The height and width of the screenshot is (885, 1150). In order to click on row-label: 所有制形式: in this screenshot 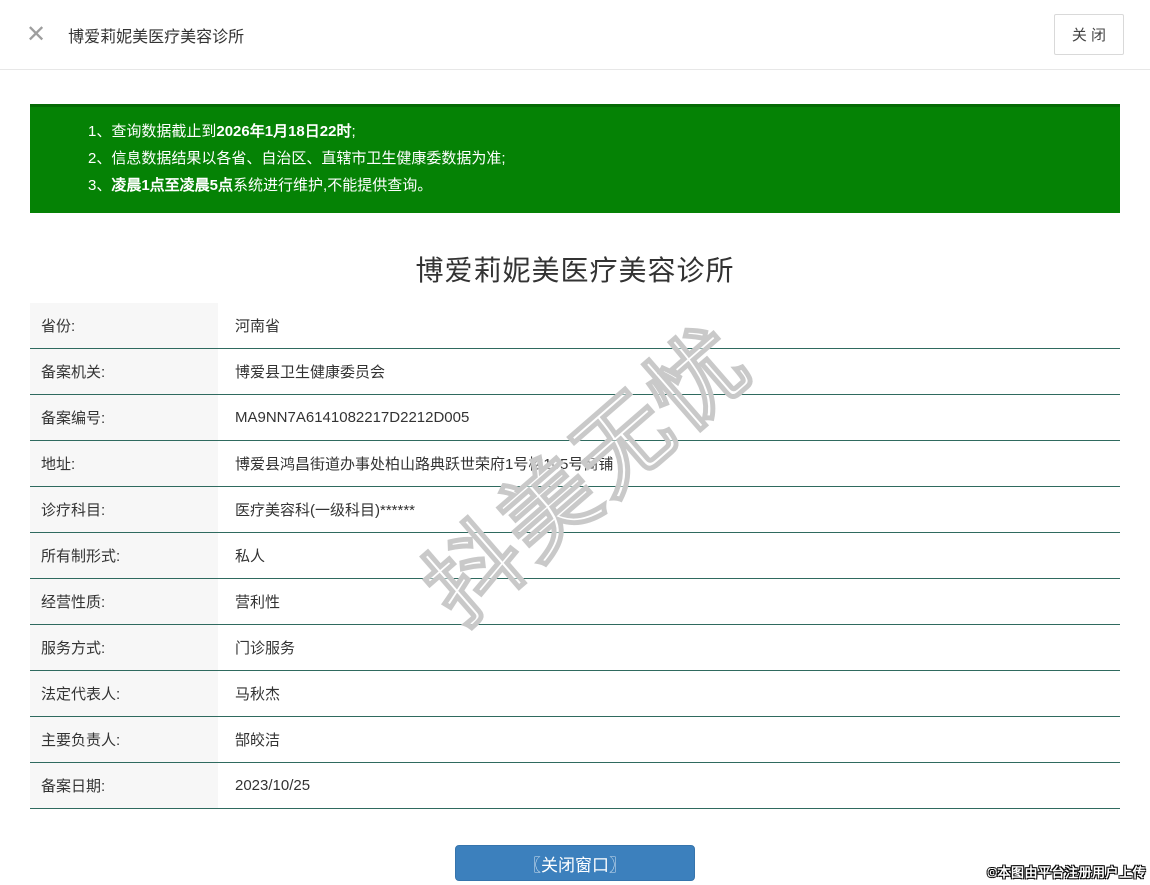, I will do `click(124, 555)`.